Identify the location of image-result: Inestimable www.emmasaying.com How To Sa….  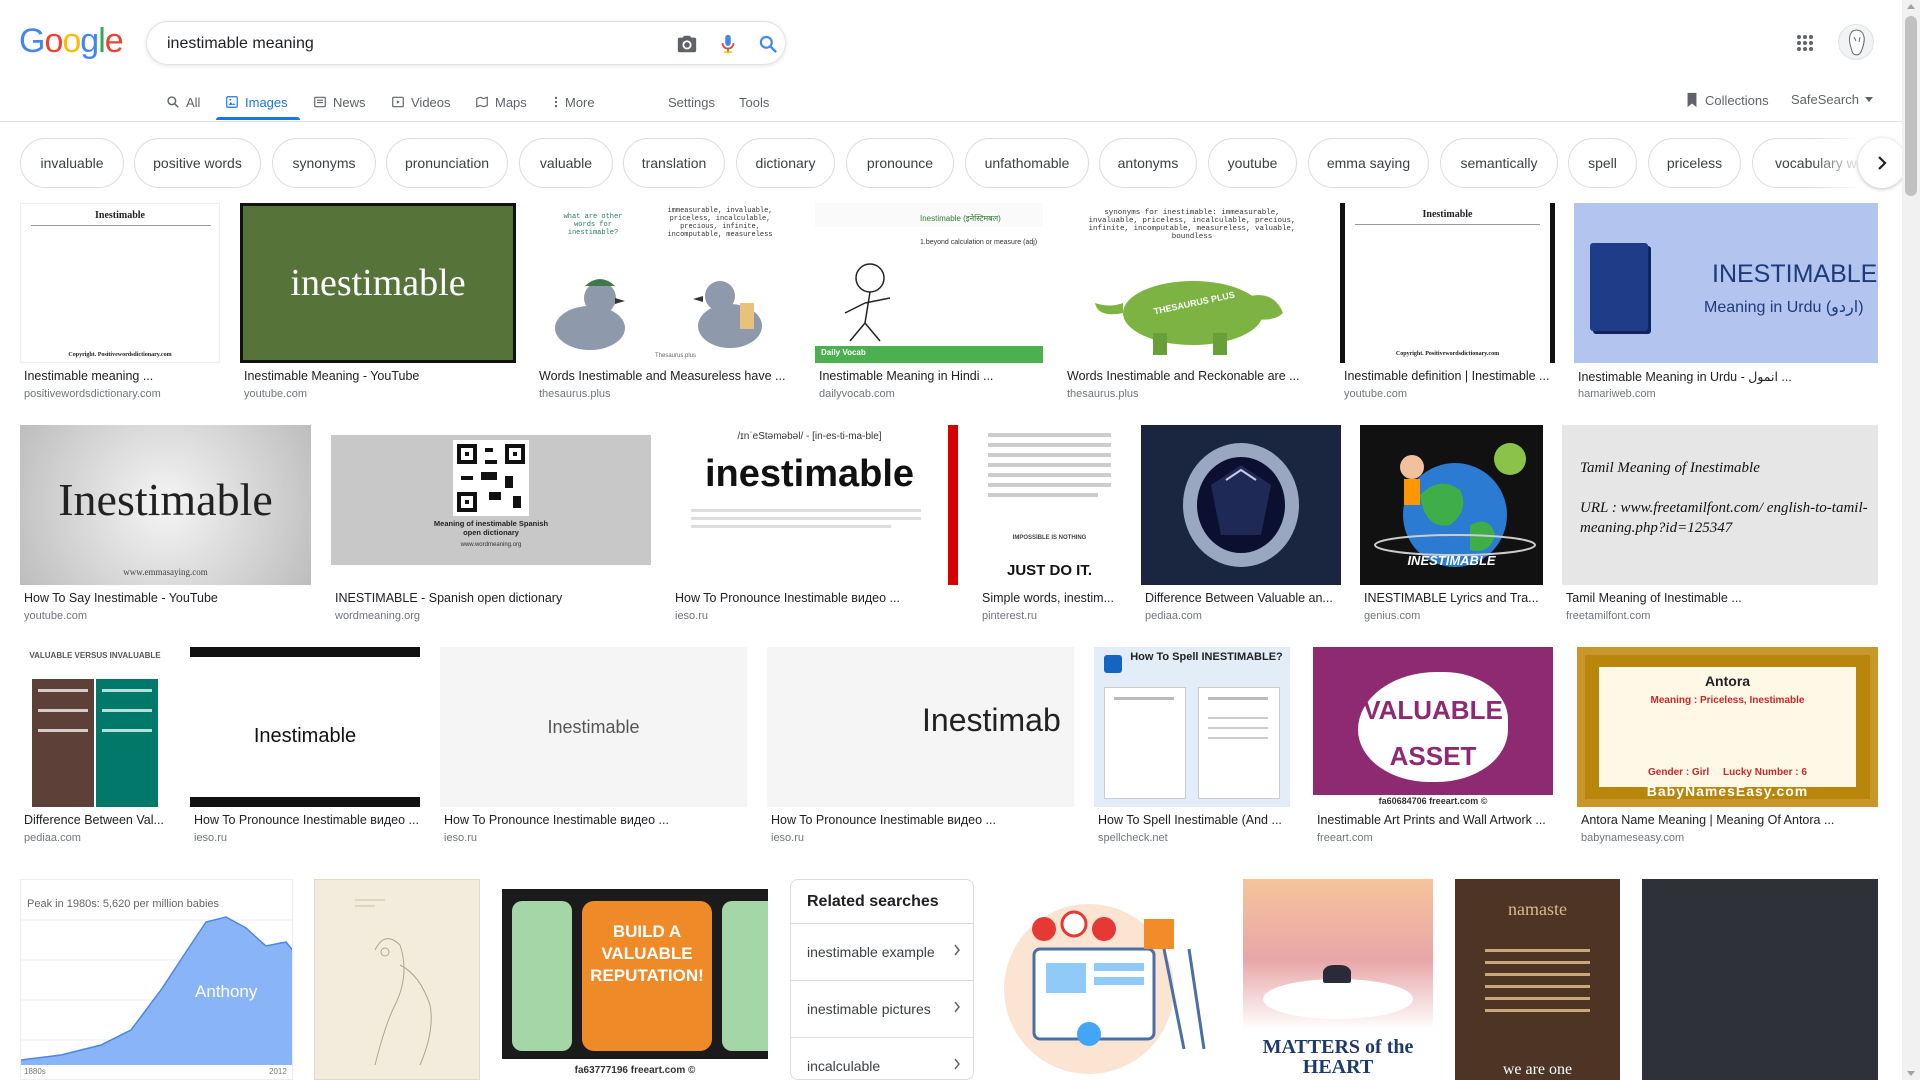
(165, 525).